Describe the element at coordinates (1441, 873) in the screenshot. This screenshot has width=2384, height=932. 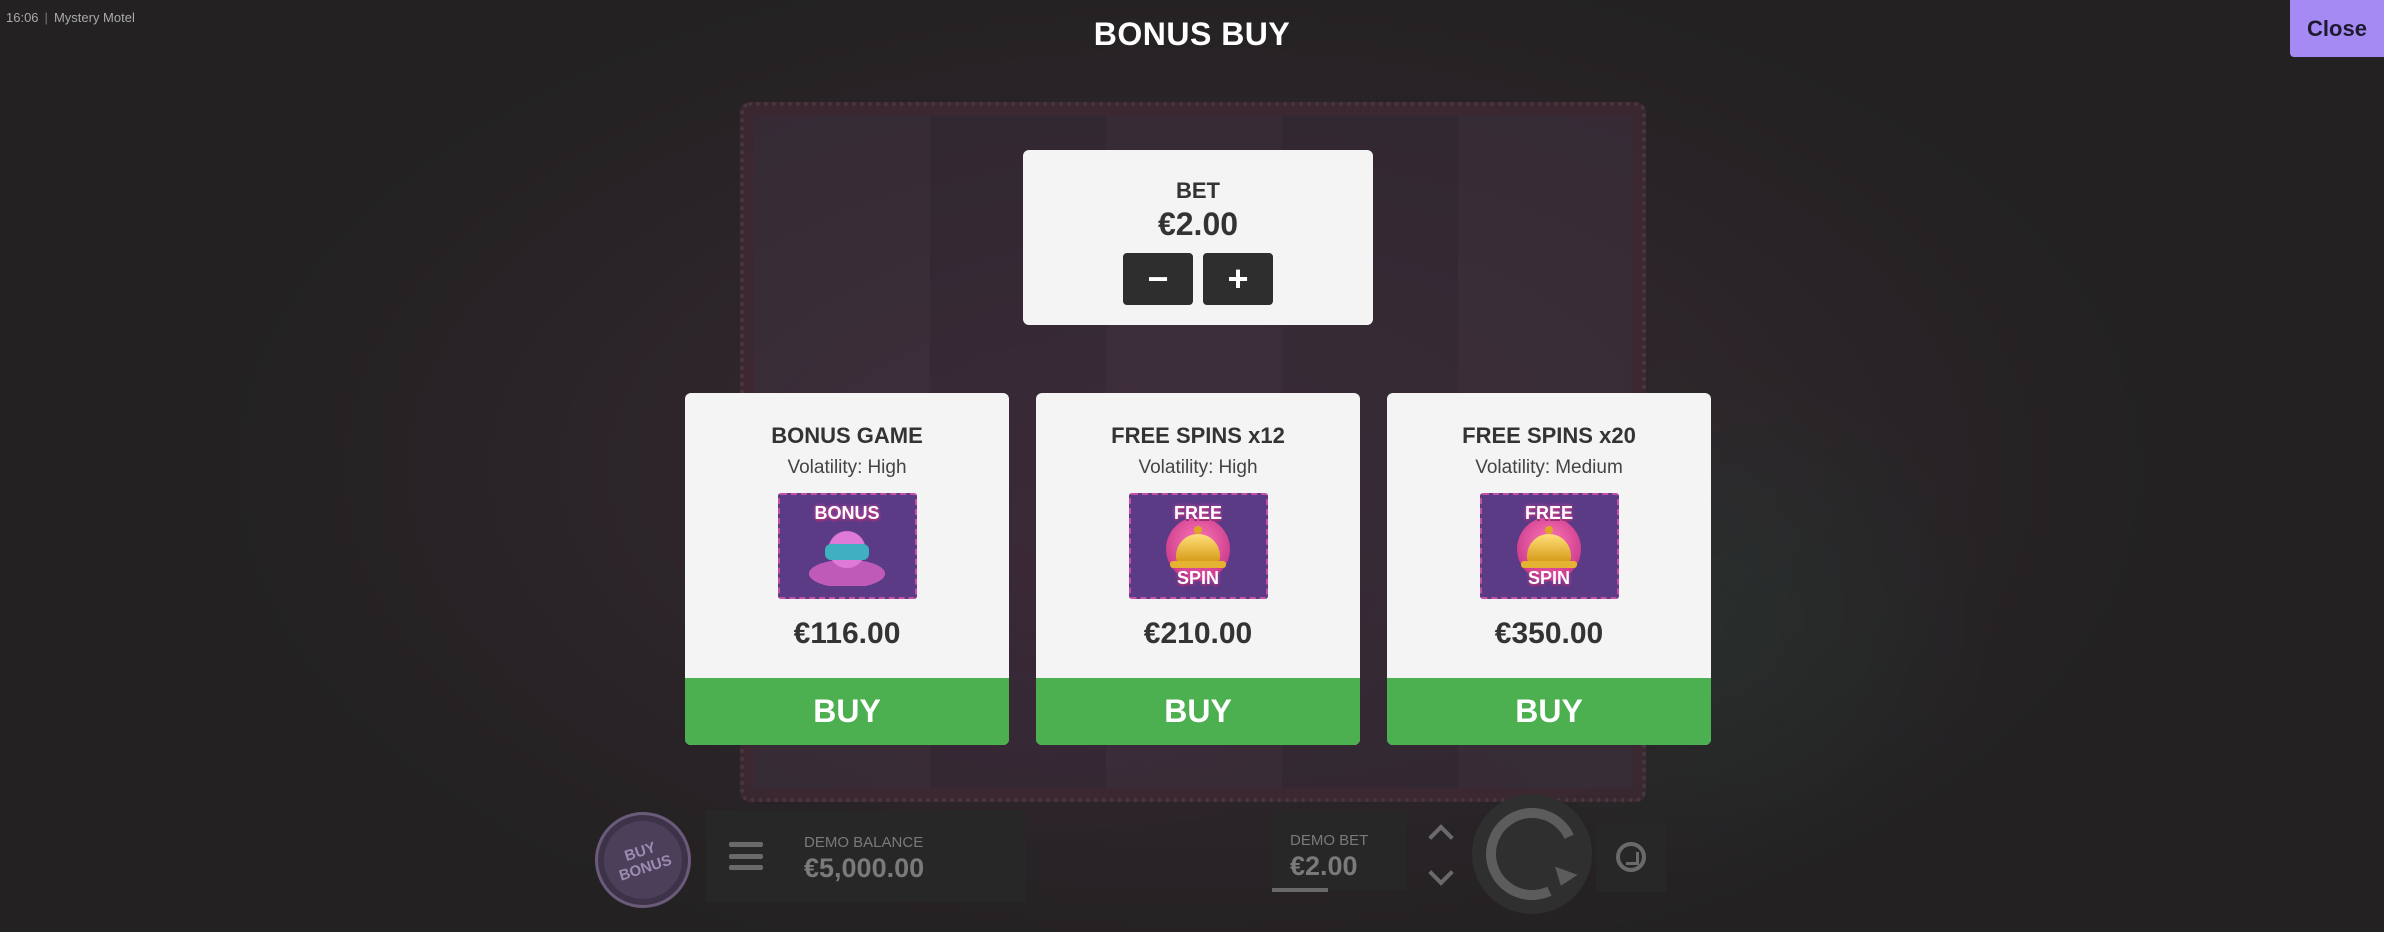
I see `chevron-down-icon` at that location.